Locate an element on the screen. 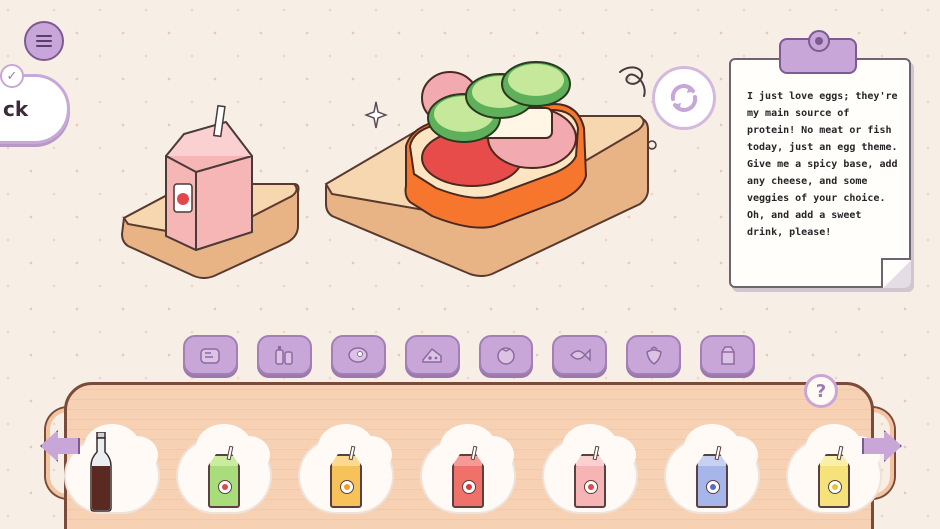 The width and height of the screenshot is (940, 529). sandwich-board is located at coordinates (486, 169).